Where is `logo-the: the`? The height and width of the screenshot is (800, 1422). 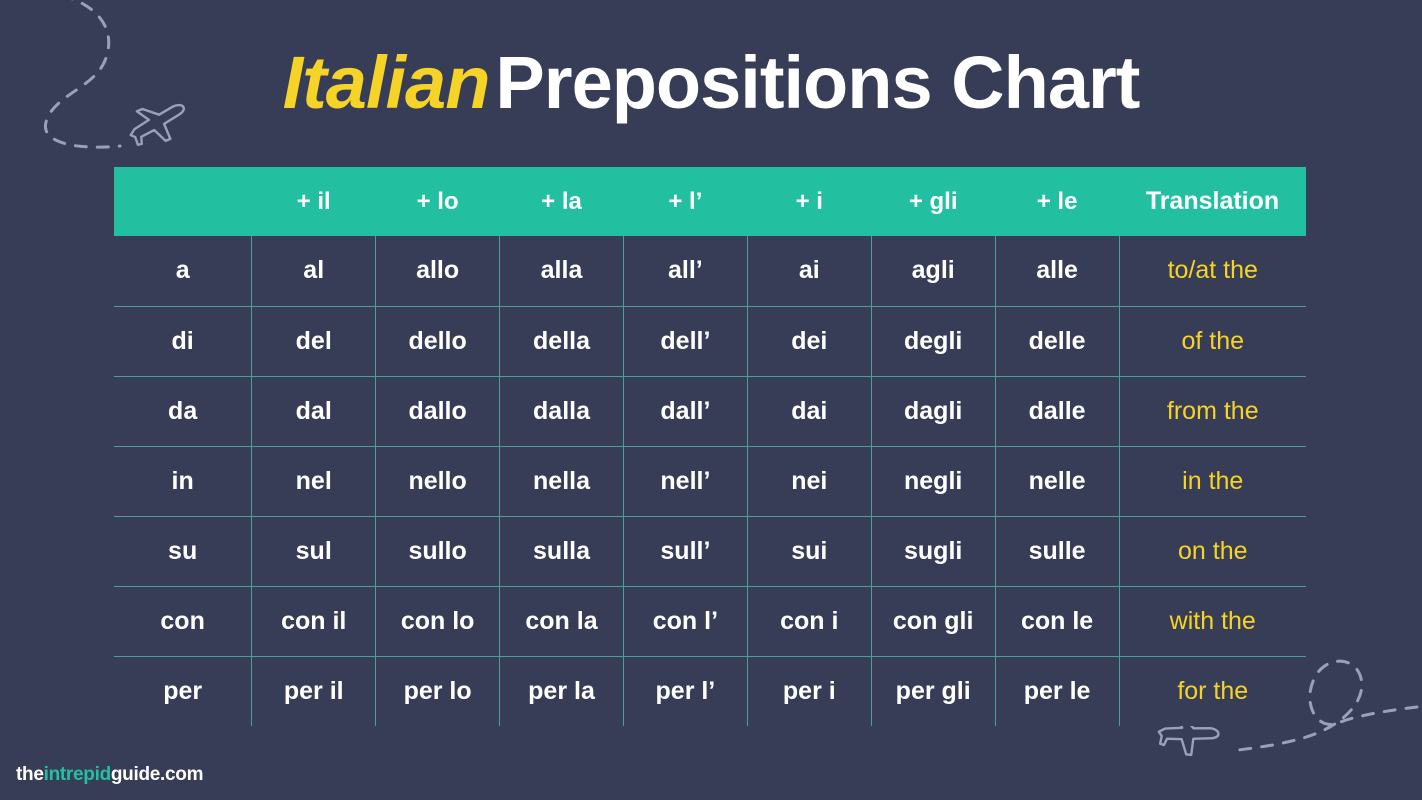
logo-the: the is located at coordinates (30, 774).